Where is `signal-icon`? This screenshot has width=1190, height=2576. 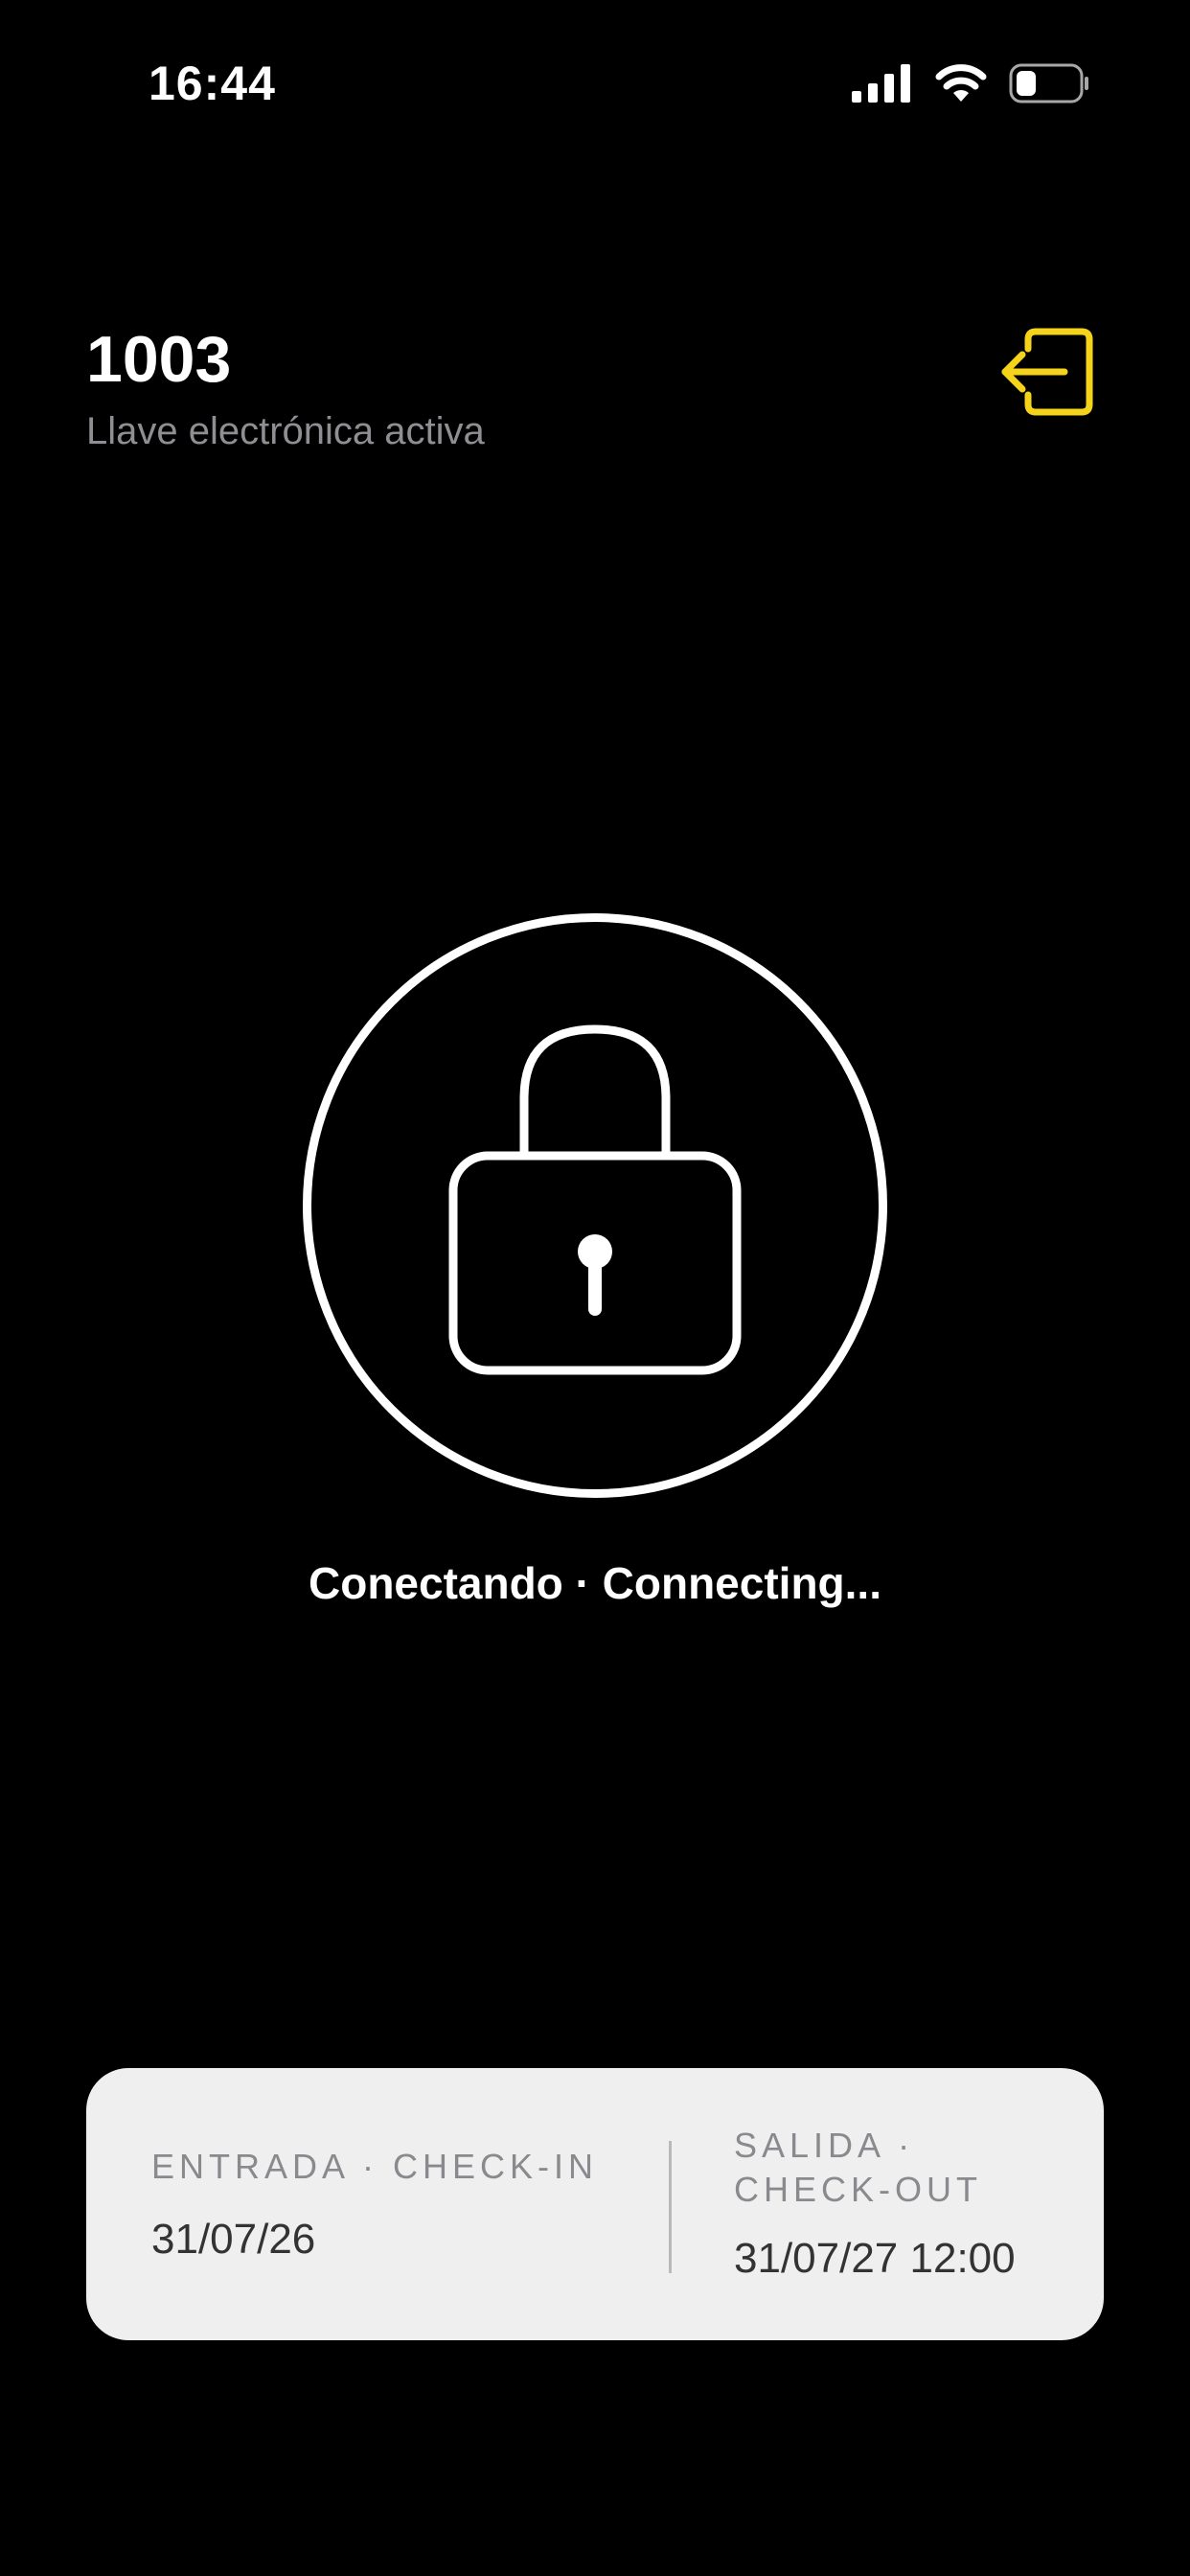 signal-icon is located at coordinates (883, 85).